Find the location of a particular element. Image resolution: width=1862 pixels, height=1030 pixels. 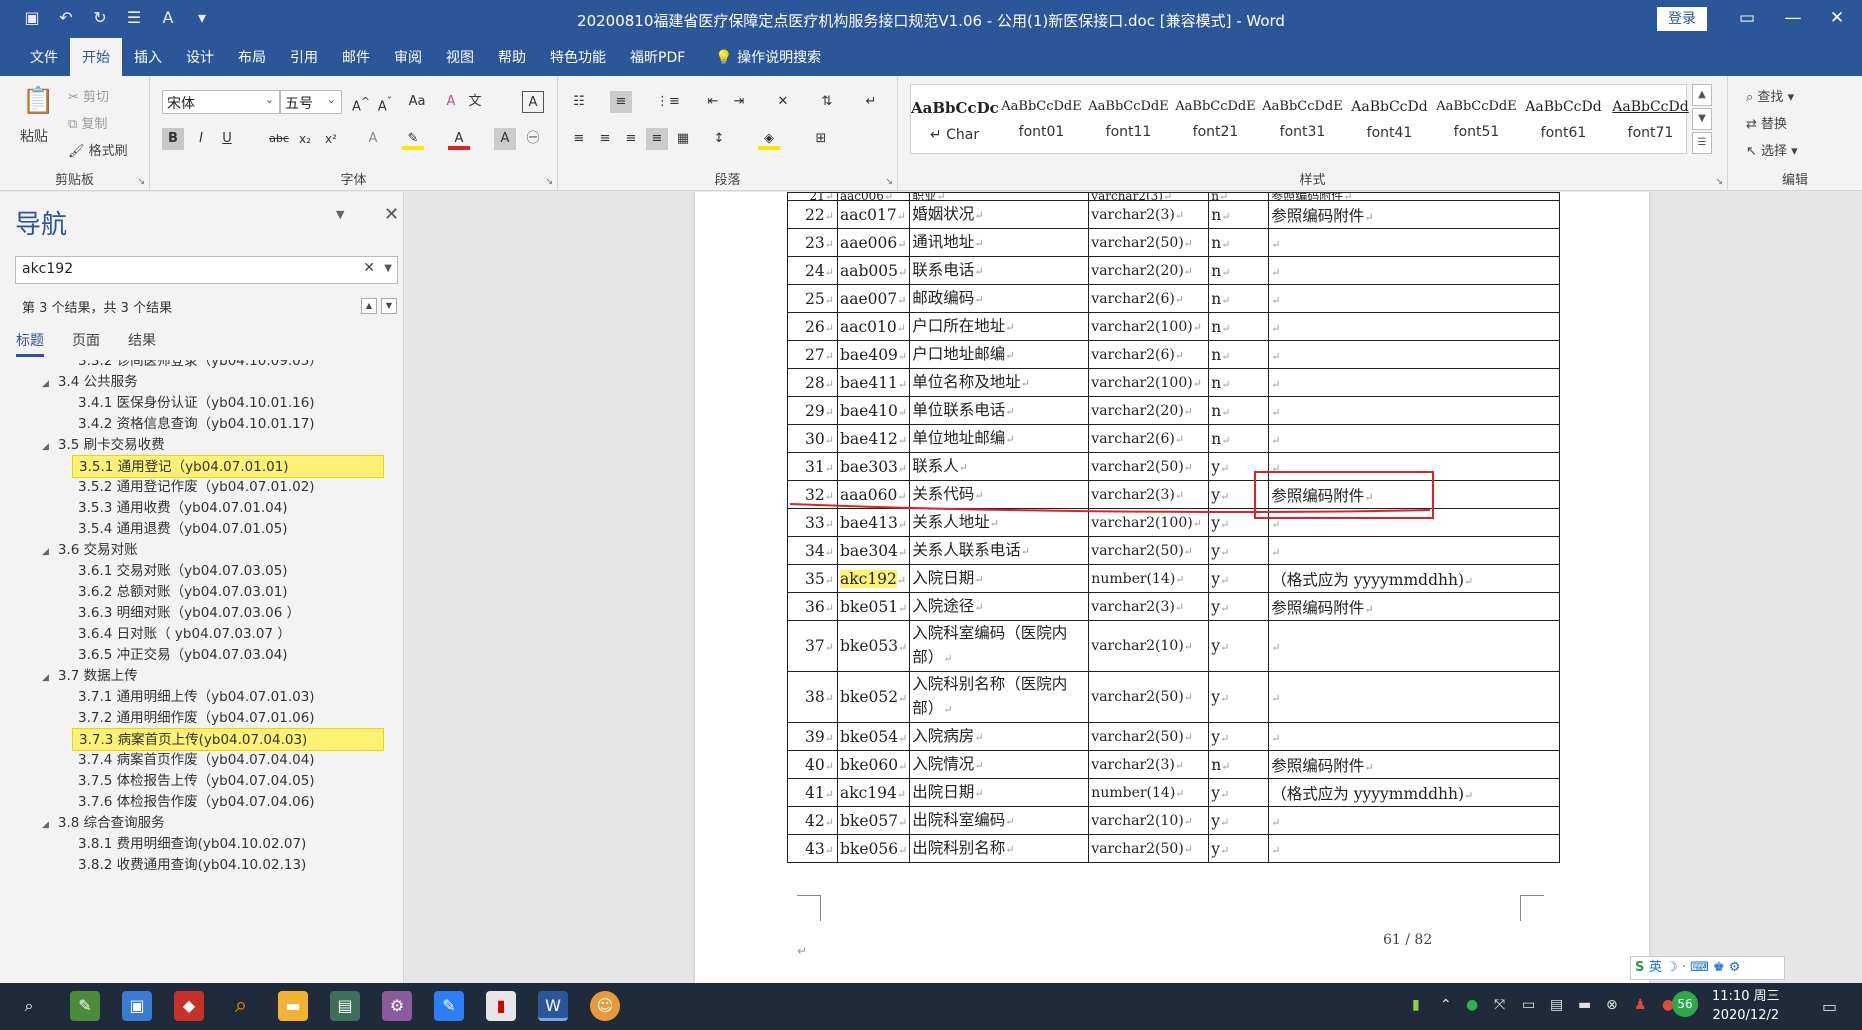

nav-search-input: akc192 ✕ ▼ is located at coordinates (206, 270).